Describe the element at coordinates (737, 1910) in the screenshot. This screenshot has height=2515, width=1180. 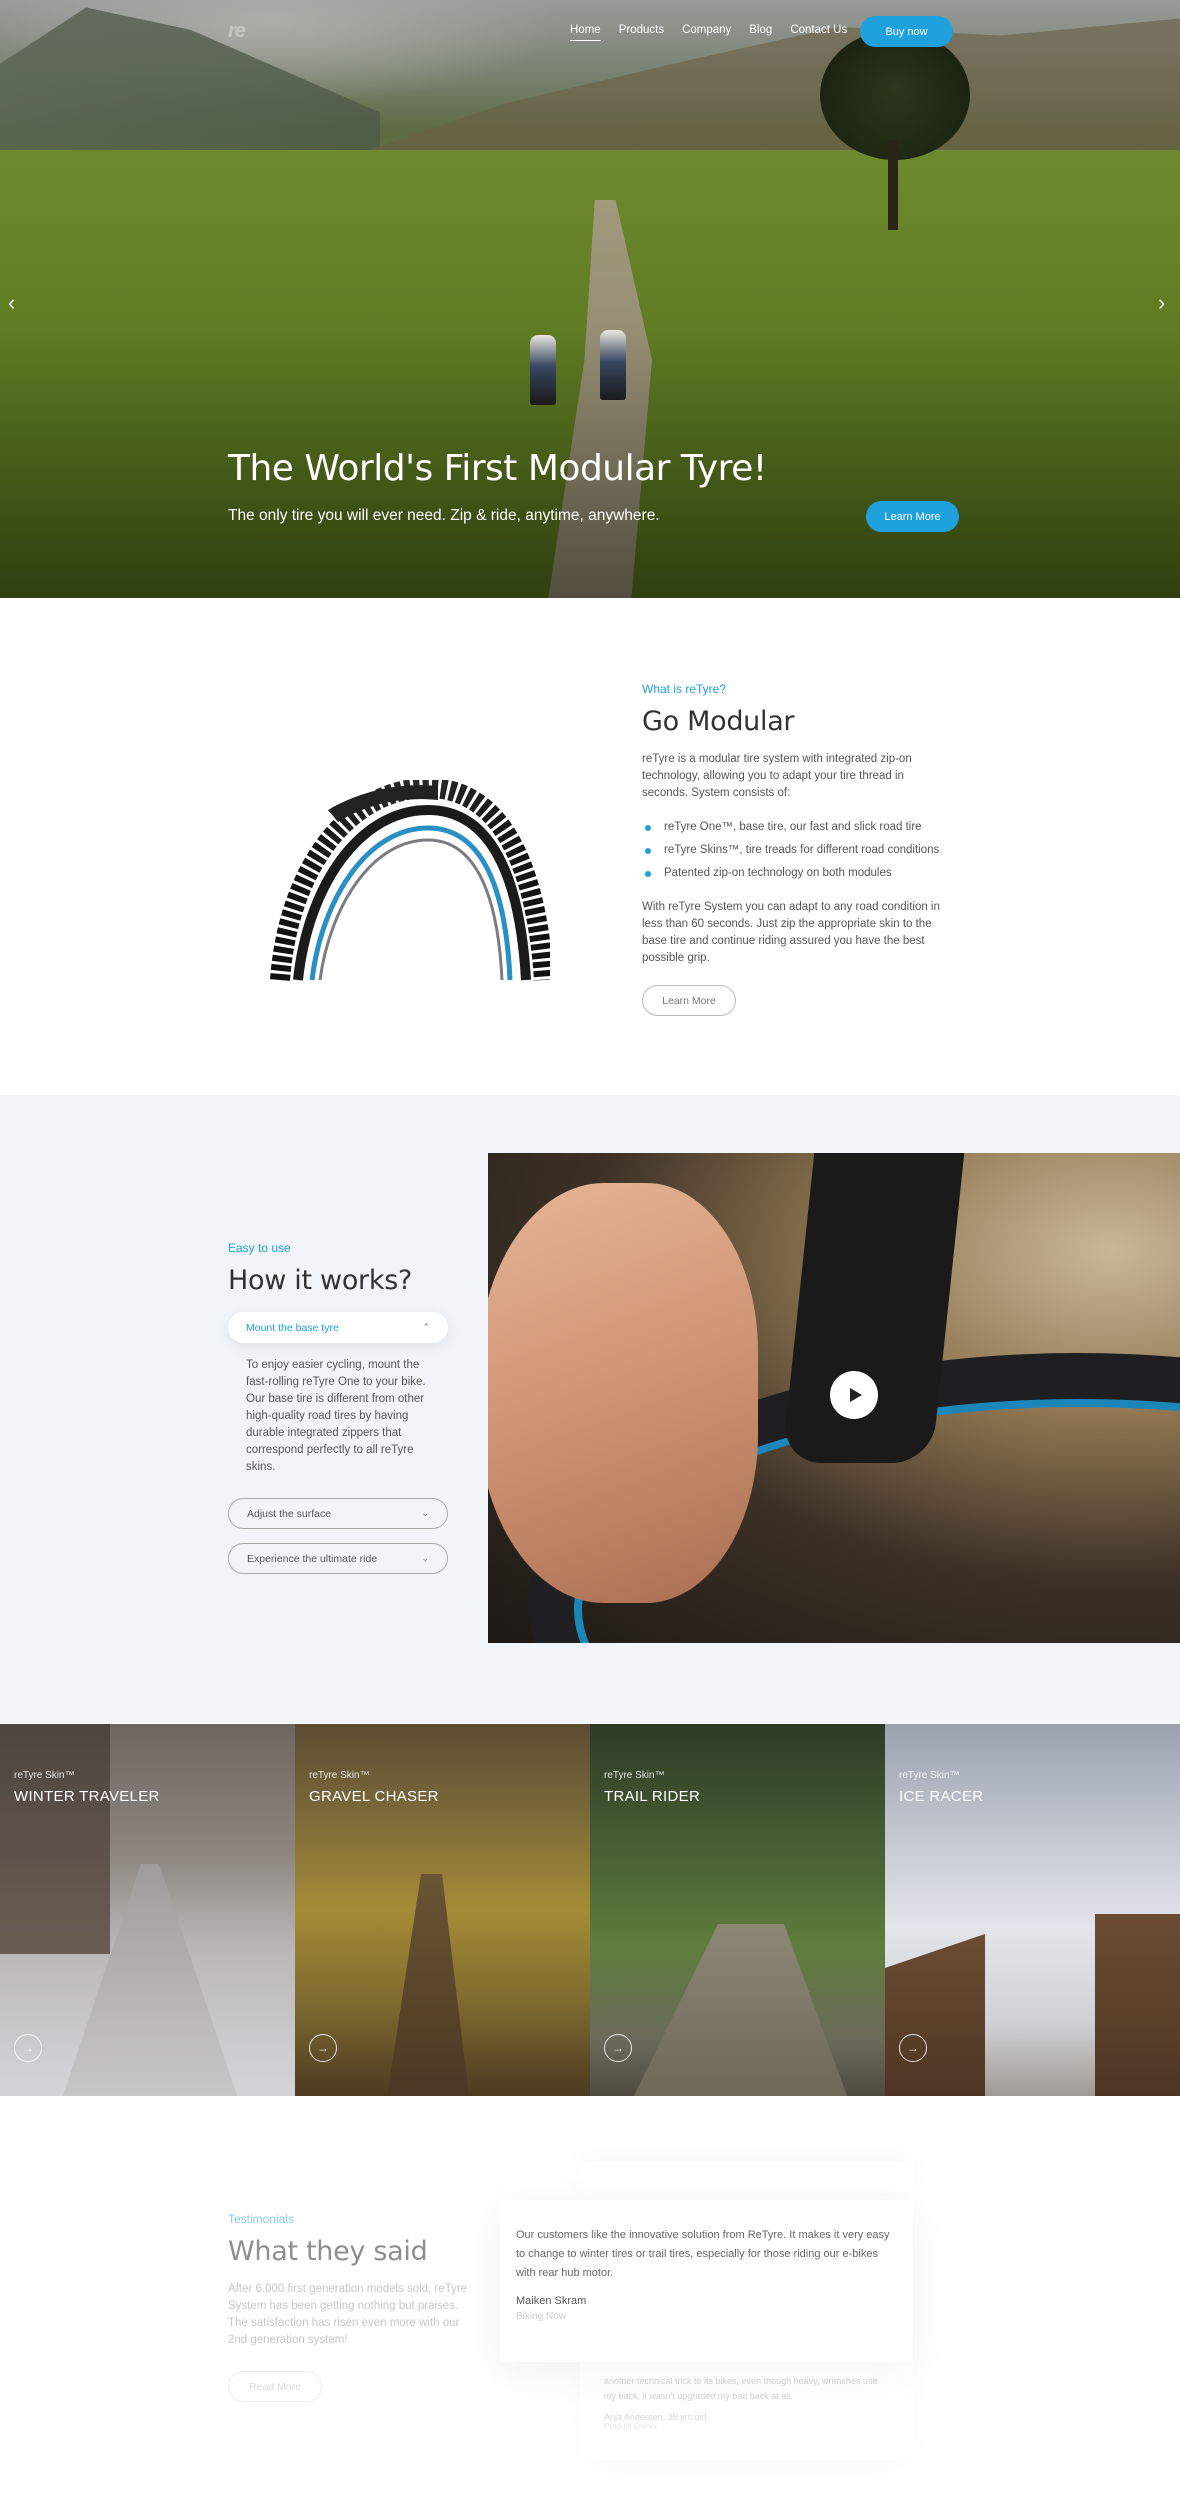
I see `skin-card-trail-rider: reTyre Skin™ TRAIL RIDER →` at that location.